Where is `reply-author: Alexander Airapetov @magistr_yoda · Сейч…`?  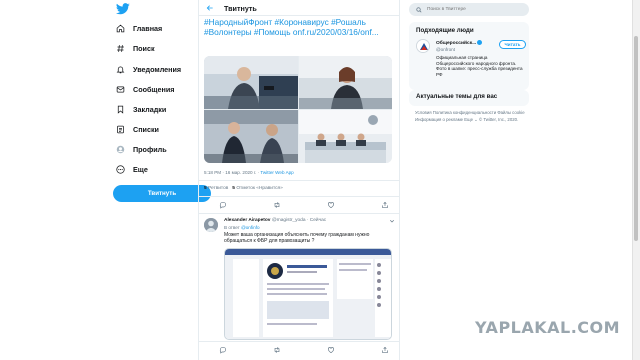
reply-author: Alexander Airapetov @magistr_yoda · Сейч… is located at coordinates (275, 220).